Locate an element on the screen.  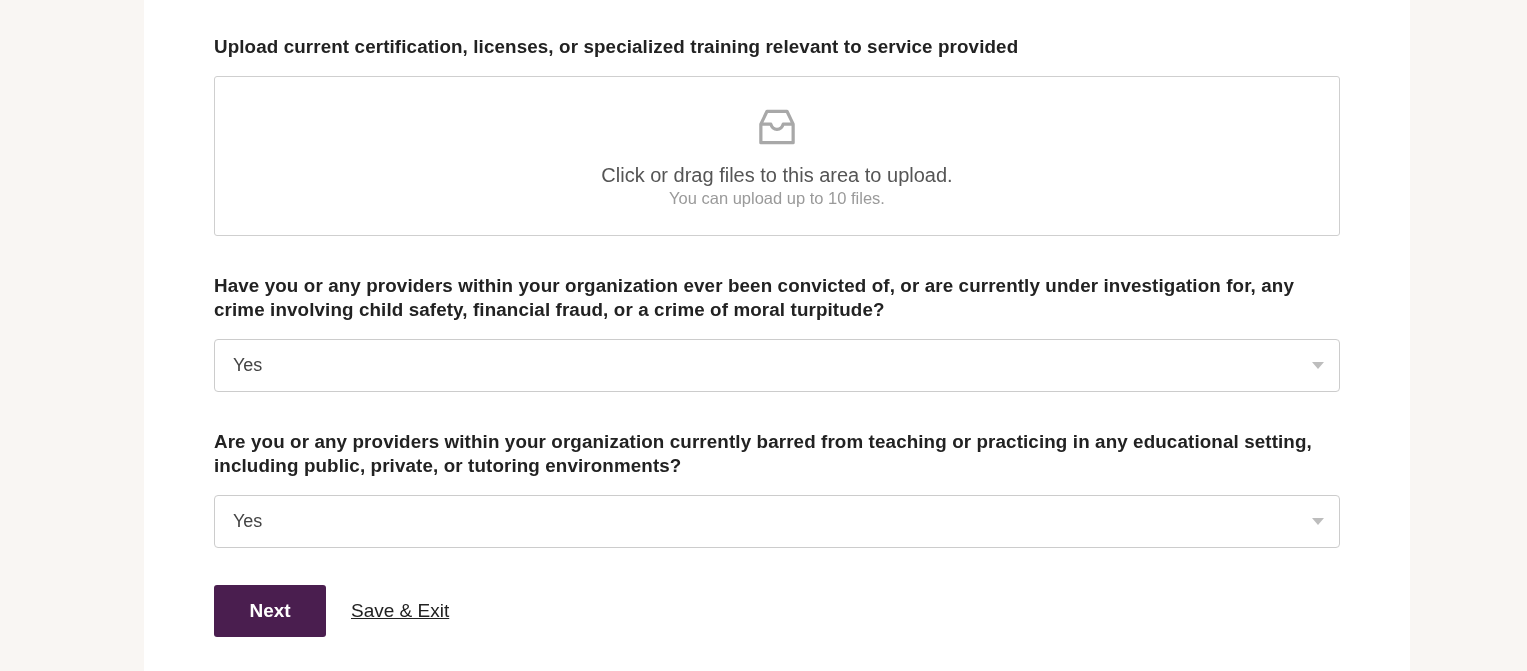
question-label: Upload current certification, licenses, or specialized training relevant to service provided is located at coordinates (617, 47).